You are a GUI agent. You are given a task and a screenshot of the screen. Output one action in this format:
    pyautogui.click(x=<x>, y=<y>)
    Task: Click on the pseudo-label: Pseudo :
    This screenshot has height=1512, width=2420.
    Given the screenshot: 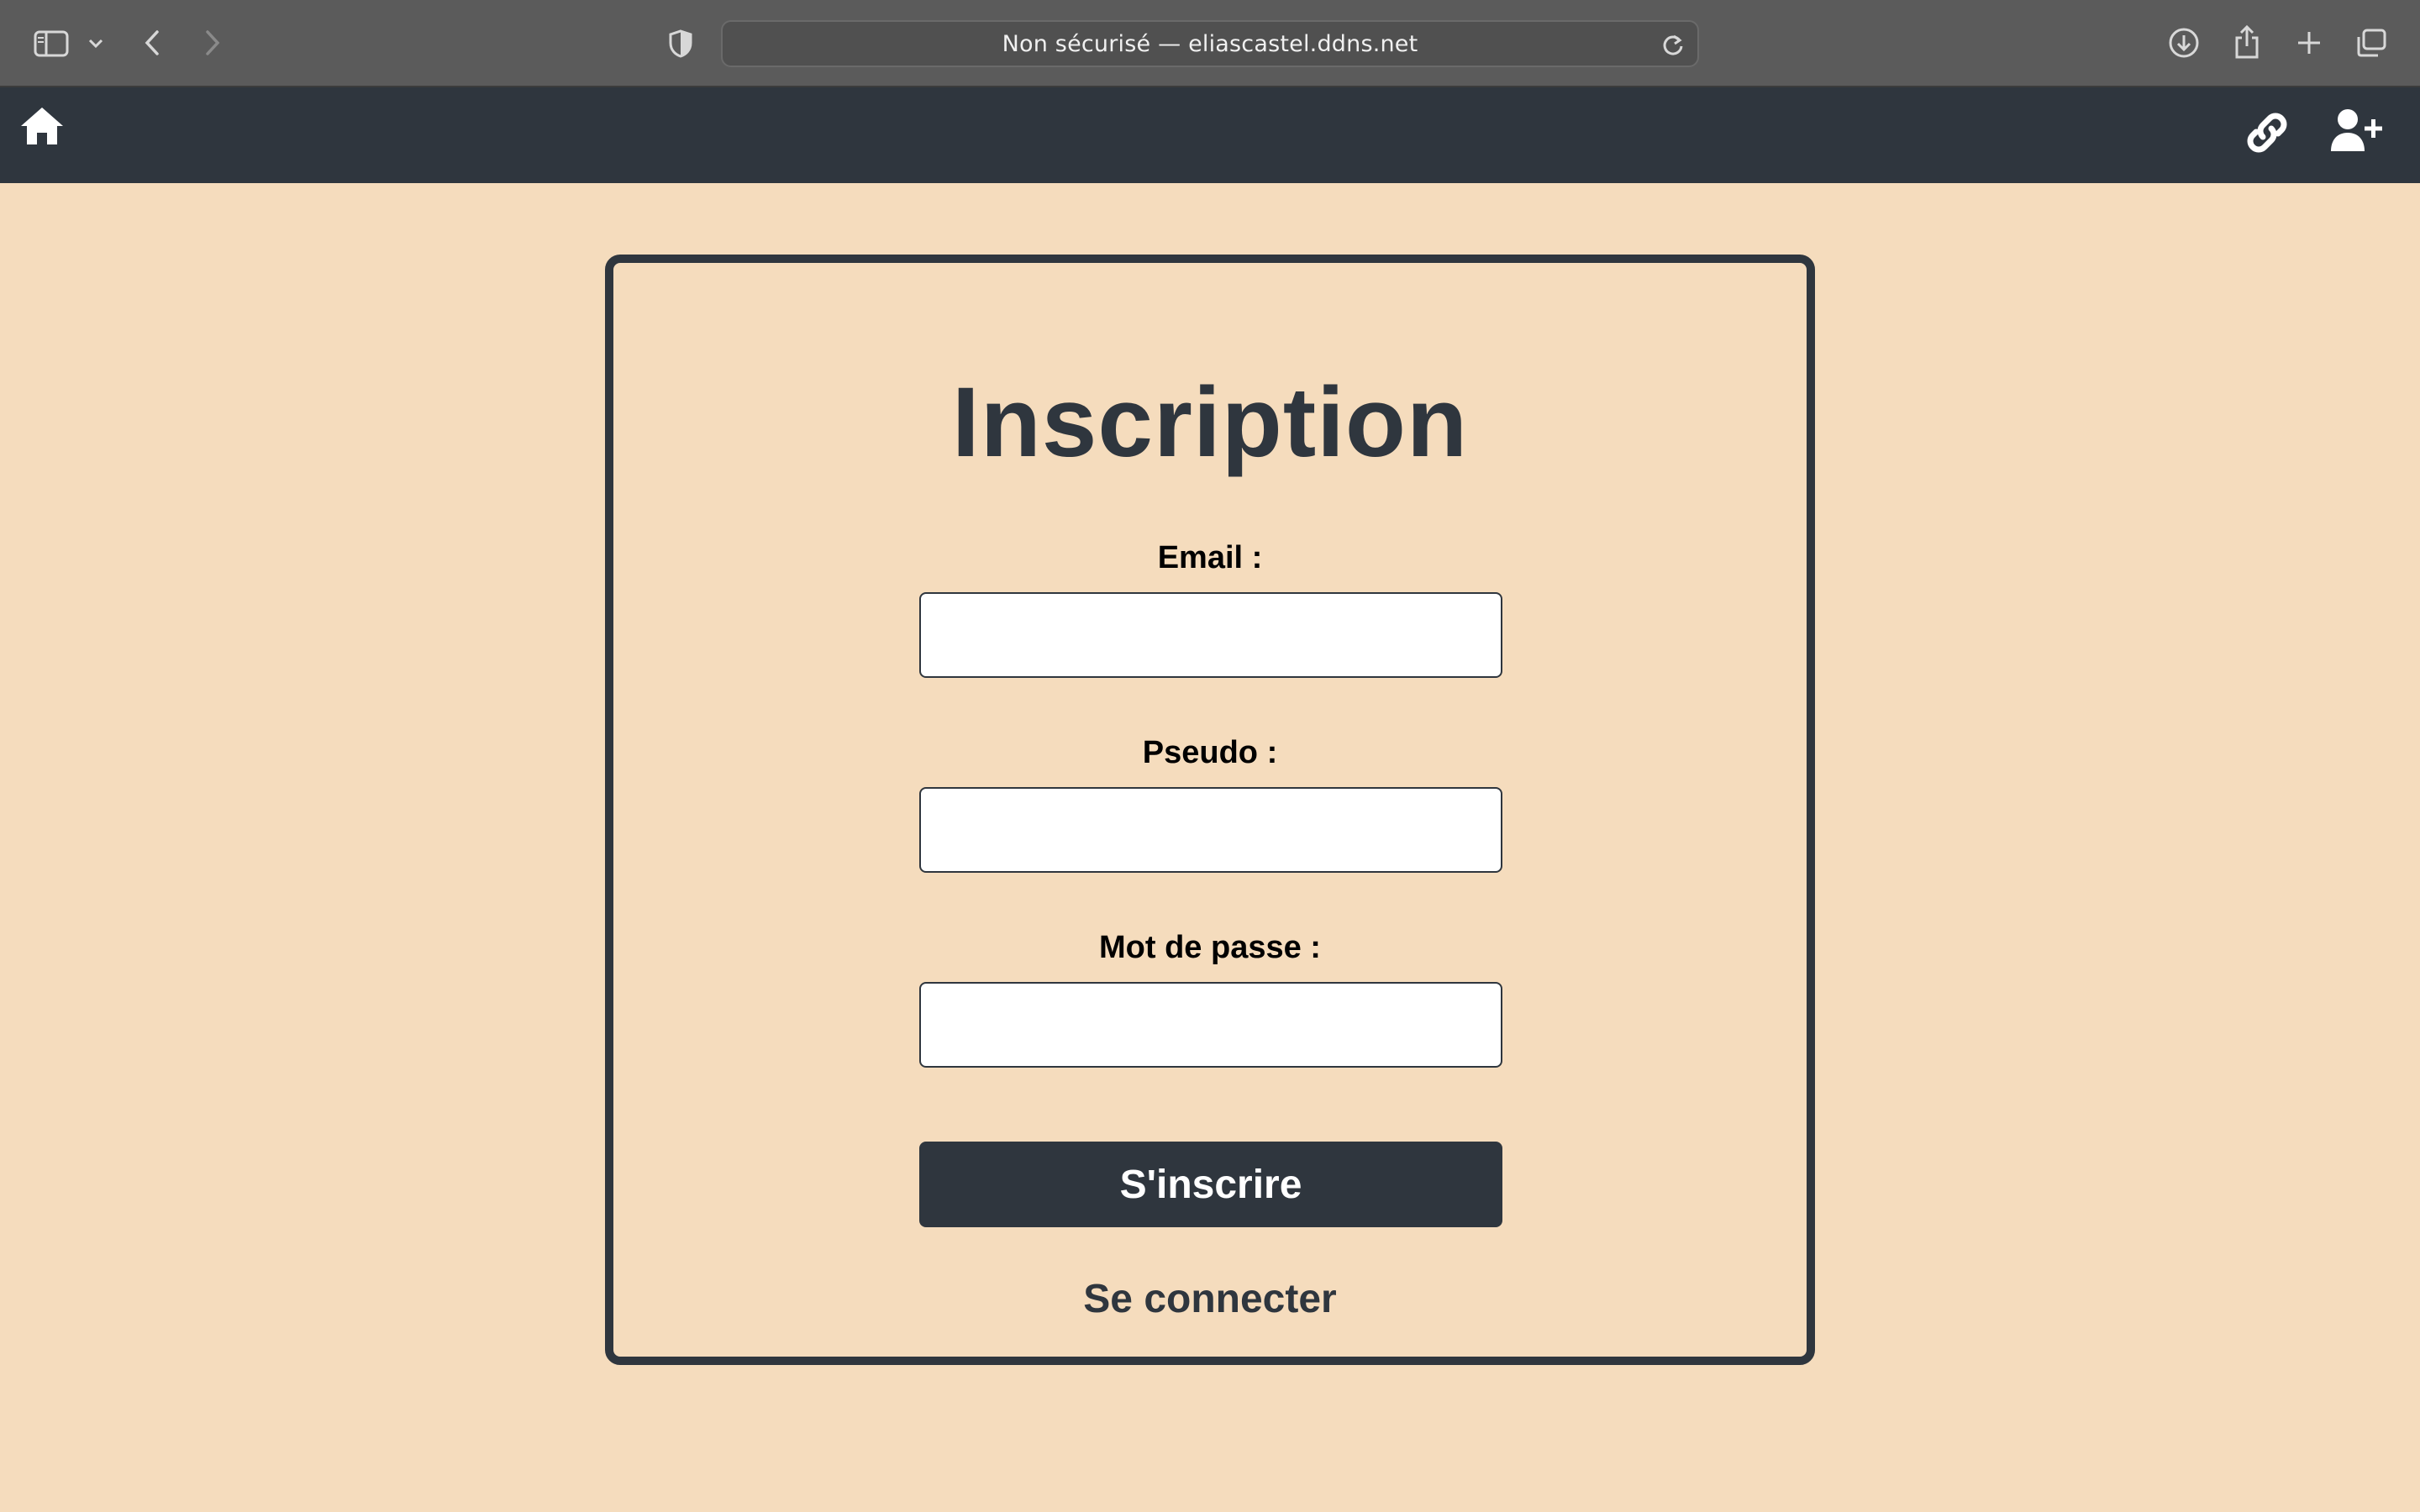 What is the action you would take?
    pyautogui.click(x=1210, y=752)
    